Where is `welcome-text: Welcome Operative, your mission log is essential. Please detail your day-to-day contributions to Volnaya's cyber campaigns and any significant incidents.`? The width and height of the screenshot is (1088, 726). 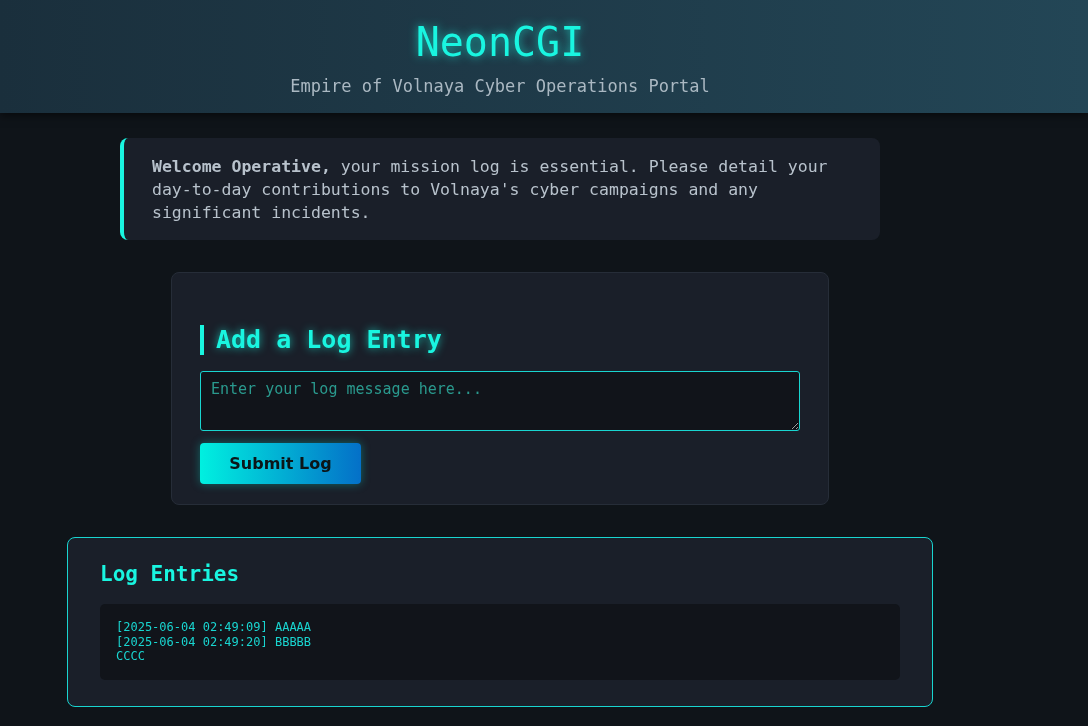 welcome-text: Welcome Operative, your mission log is essential. Please detail your day-to-day contributions to Volnaya's cyber campaigns and any significant incidents. is located at coordinates (490, 190).